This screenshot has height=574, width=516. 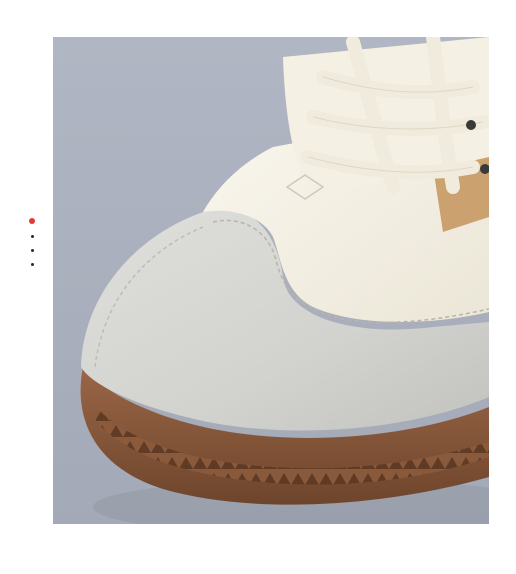 I want to click on carousel-pager, so click(x=32, y=242).